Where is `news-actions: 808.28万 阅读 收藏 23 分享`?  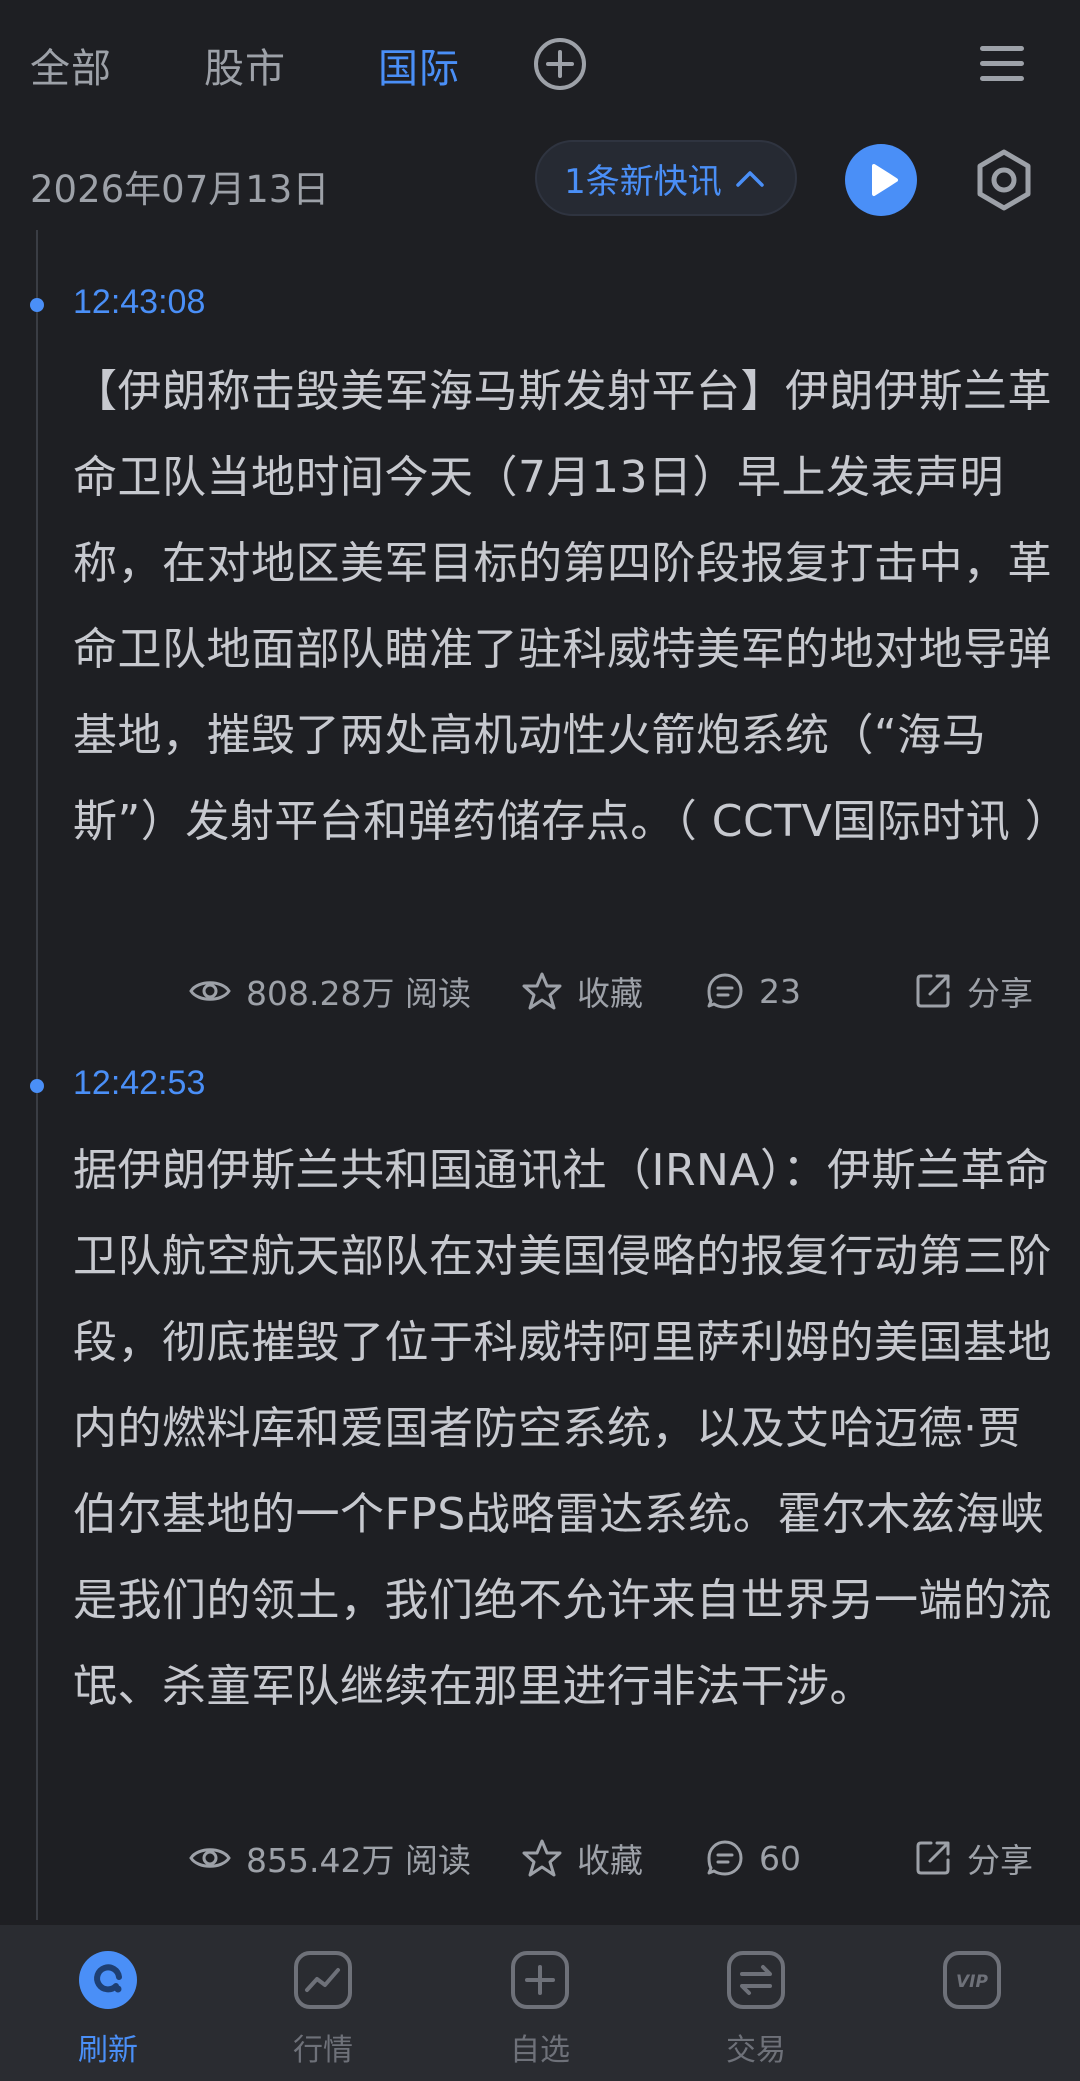 news-actions: 808.28万 阅读 收藏 23 分享 is located at coordinates (563, 991).